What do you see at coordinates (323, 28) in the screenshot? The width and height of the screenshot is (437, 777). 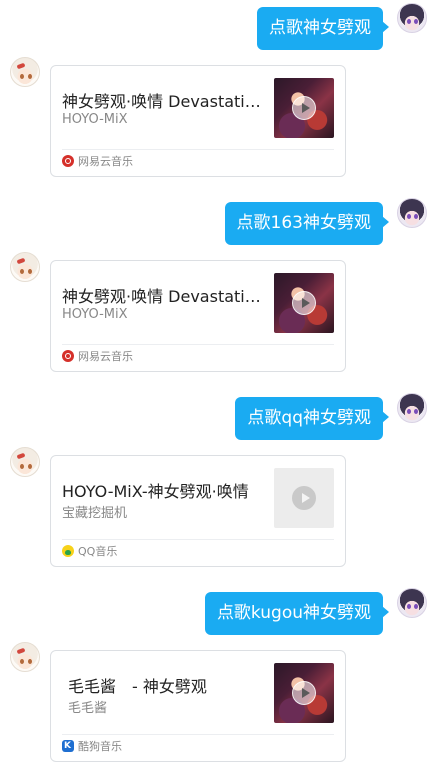 I see `user-message-bubble: 点歌神女劈观` at bounding box center [323, 28].